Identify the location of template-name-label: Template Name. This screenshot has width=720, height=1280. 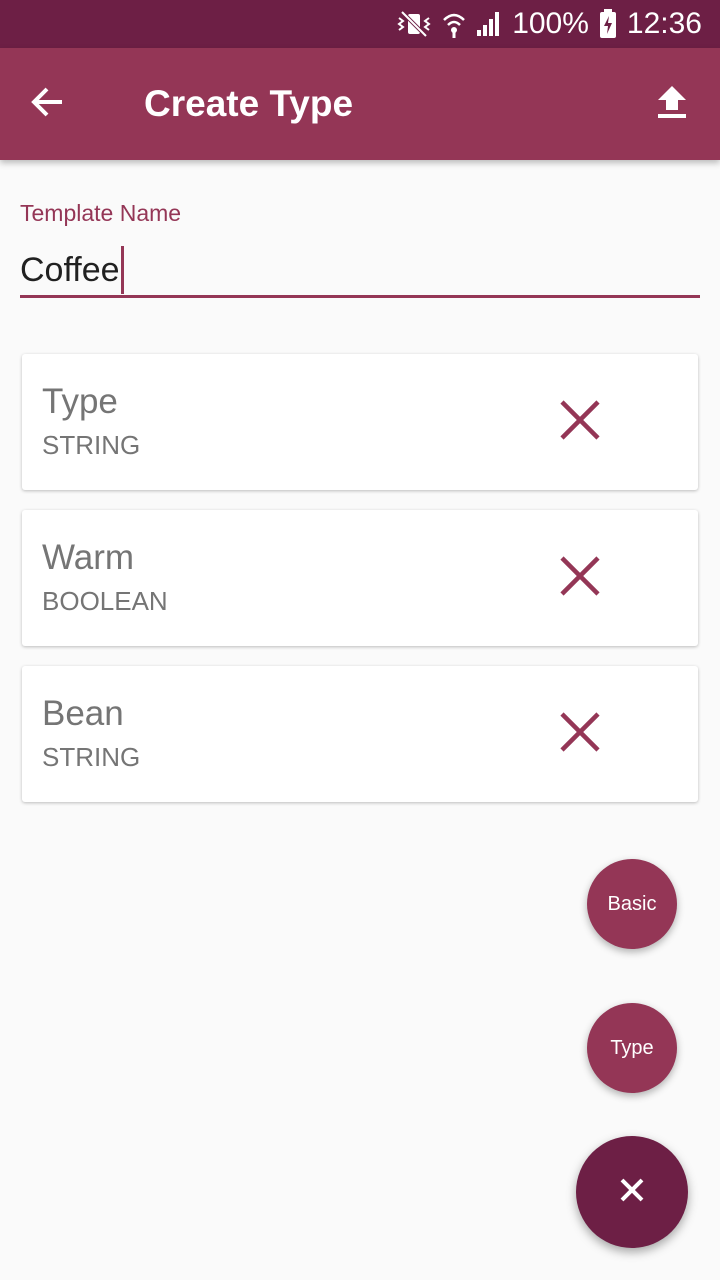
(101, 213).